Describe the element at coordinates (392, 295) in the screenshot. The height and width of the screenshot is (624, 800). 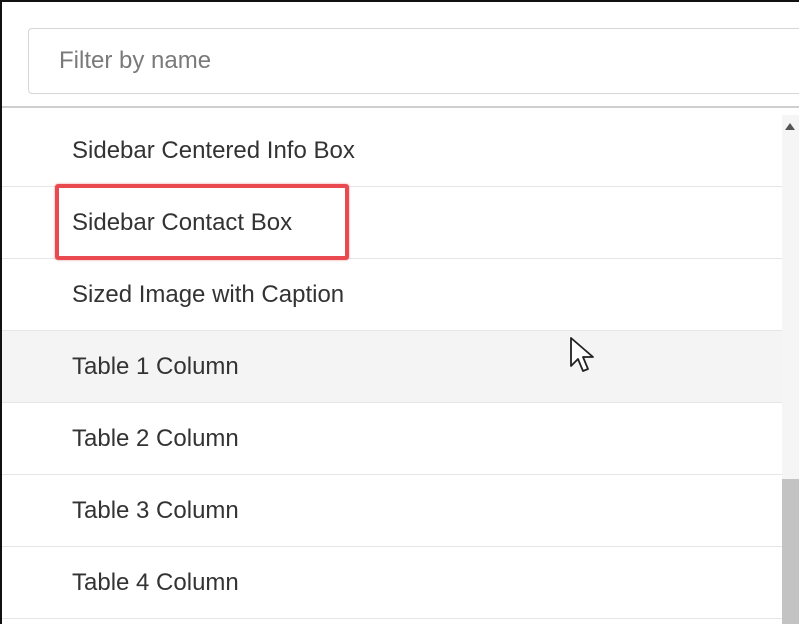
I see `list-item: Sized Image with Caption` at that location.